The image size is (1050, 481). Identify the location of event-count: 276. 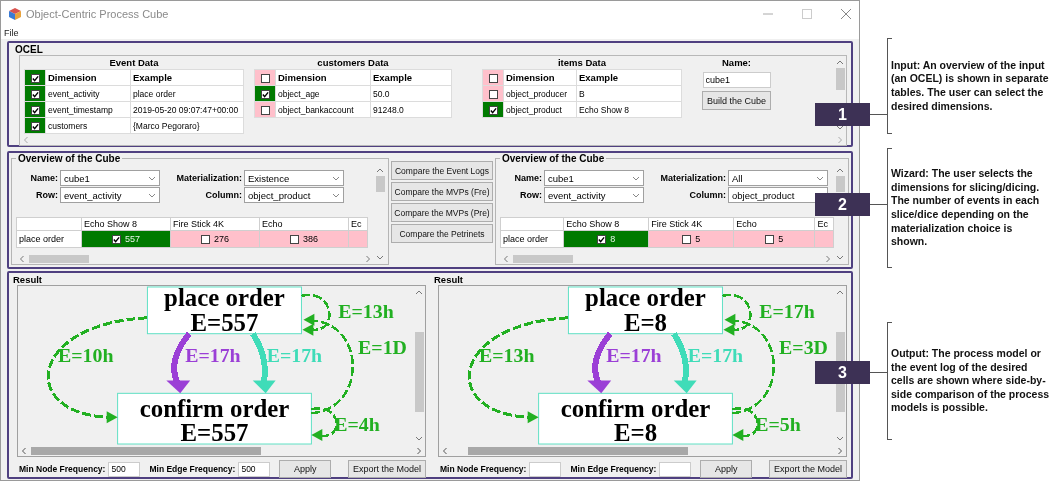
(221, 238).